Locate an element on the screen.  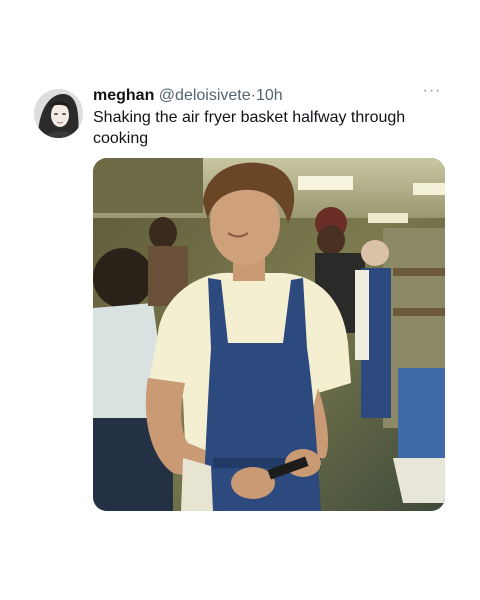
profile-photo-icon is located at coordinates (58, 113).